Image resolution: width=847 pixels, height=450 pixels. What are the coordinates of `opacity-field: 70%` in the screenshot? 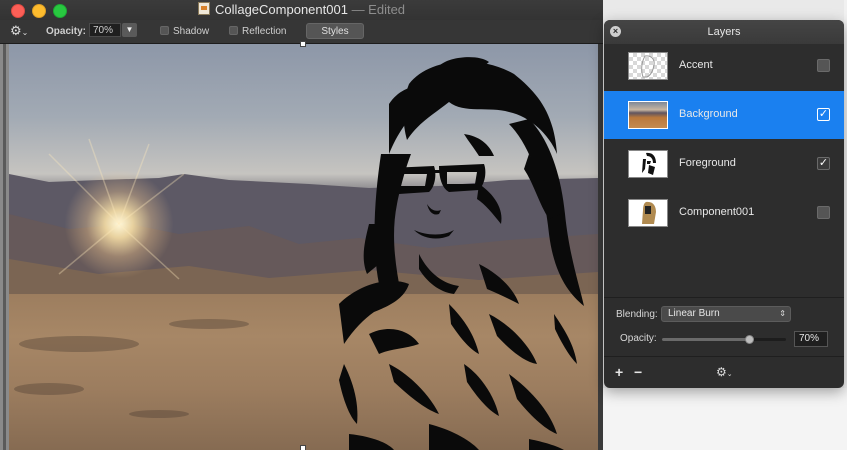 It's located at (105, 30).